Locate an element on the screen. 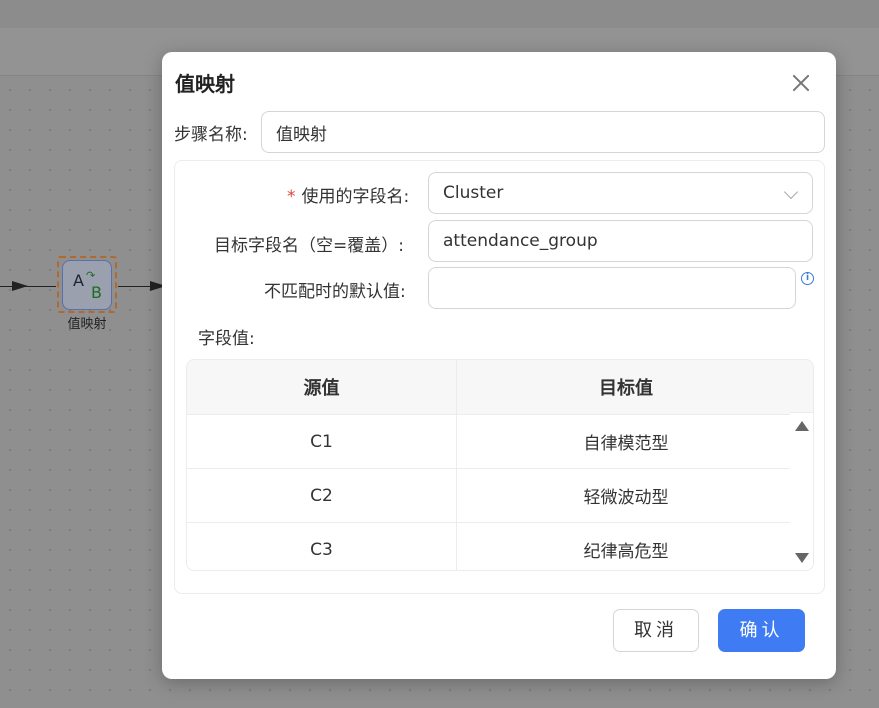 This screenshot has height=708, width=879. close-icon is located at coordinates (801, 83).